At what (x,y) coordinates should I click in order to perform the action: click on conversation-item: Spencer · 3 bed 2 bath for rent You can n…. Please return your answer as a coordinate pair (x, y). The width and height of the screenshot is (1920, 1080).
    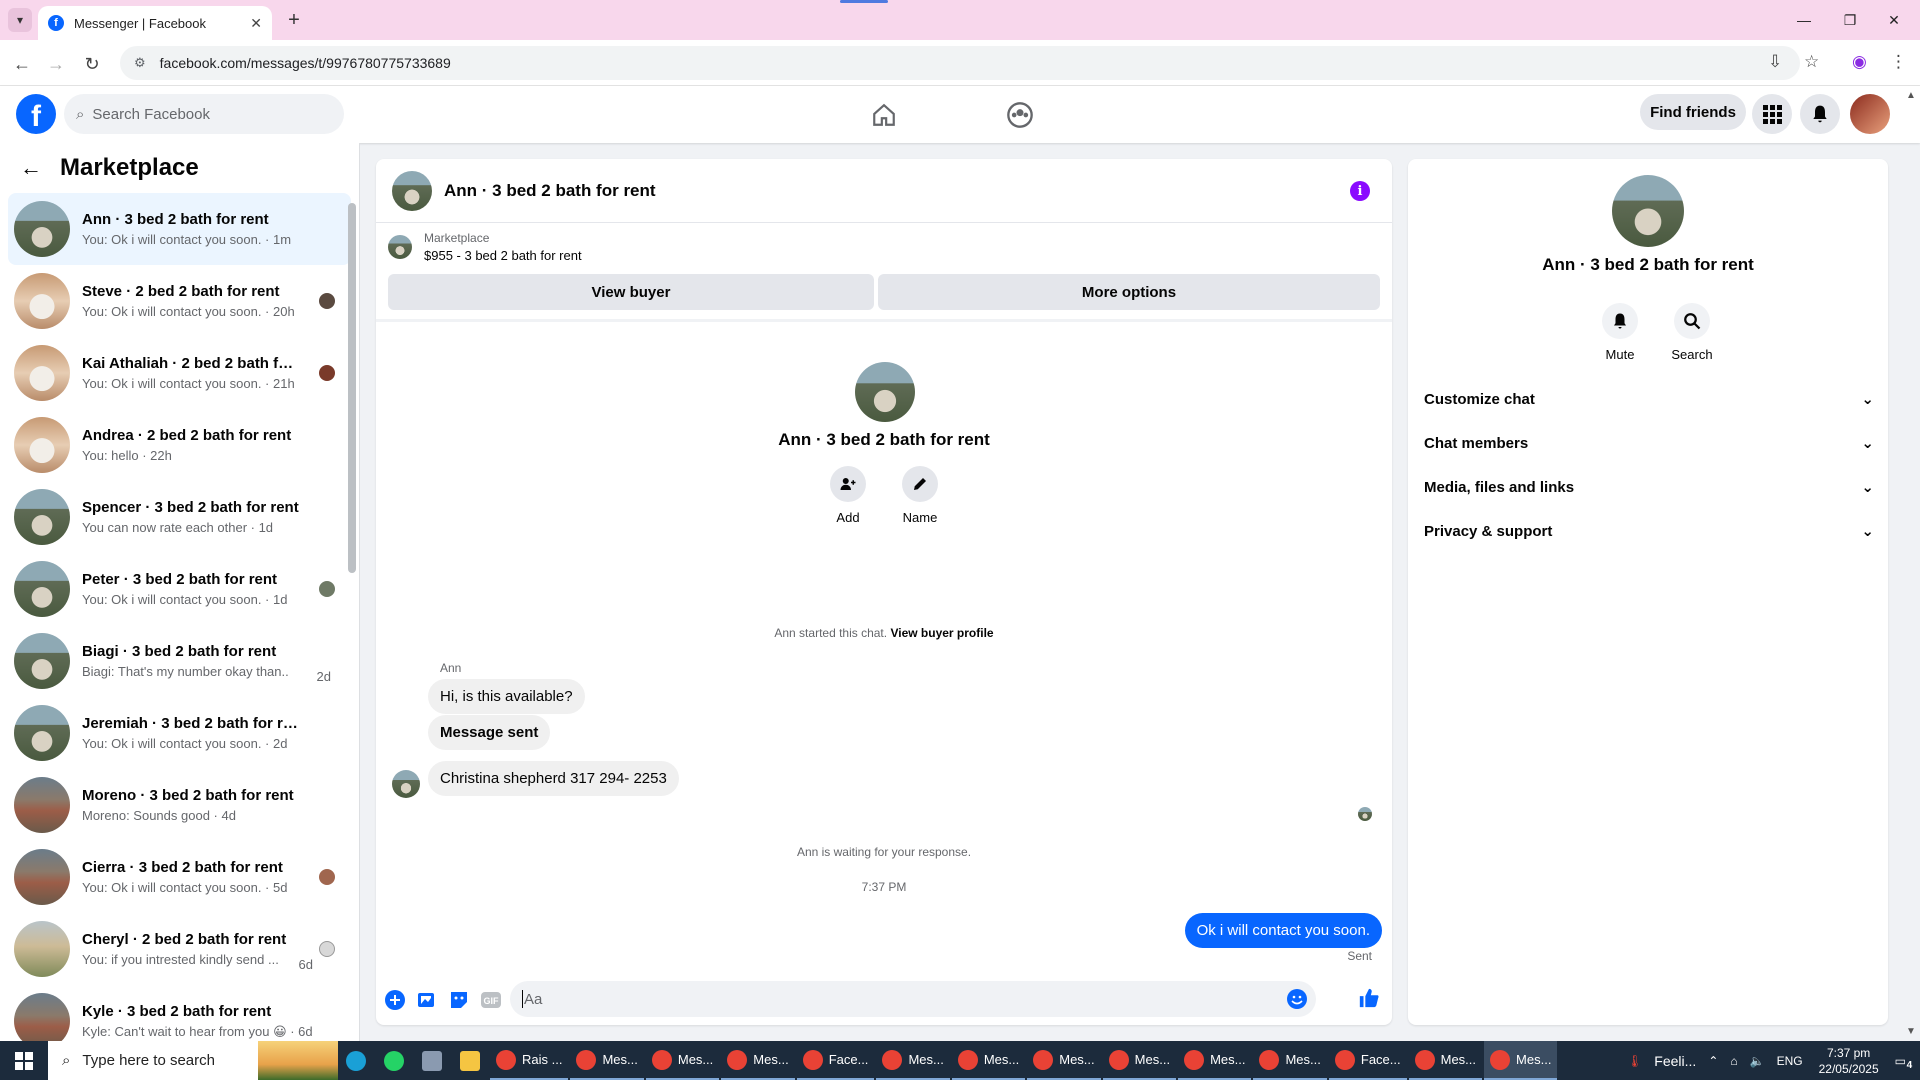
    Looking at the image, I should click on (179, 517).